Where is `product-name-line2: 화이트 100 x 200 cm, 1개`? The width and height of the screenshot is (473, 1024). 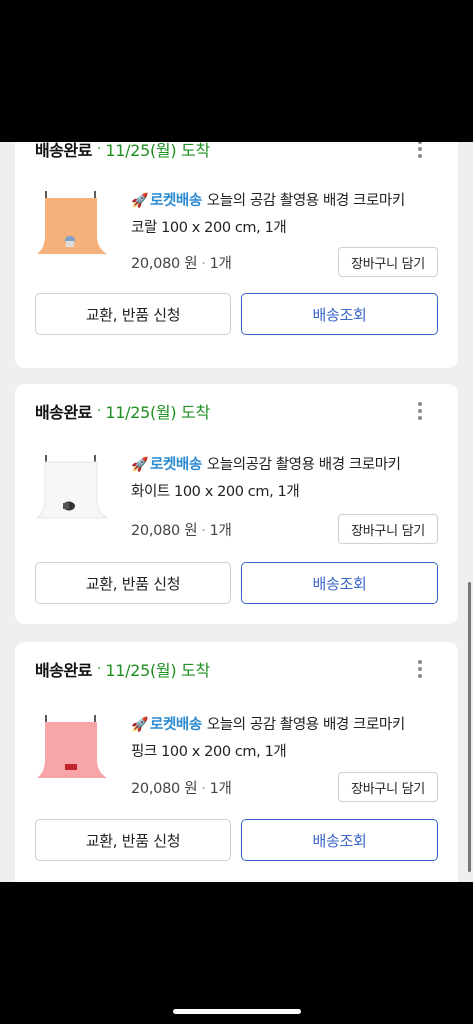 product-name-line2: 화이트 100 x 200 cm, 1개 is located at coordinates (215, 492).